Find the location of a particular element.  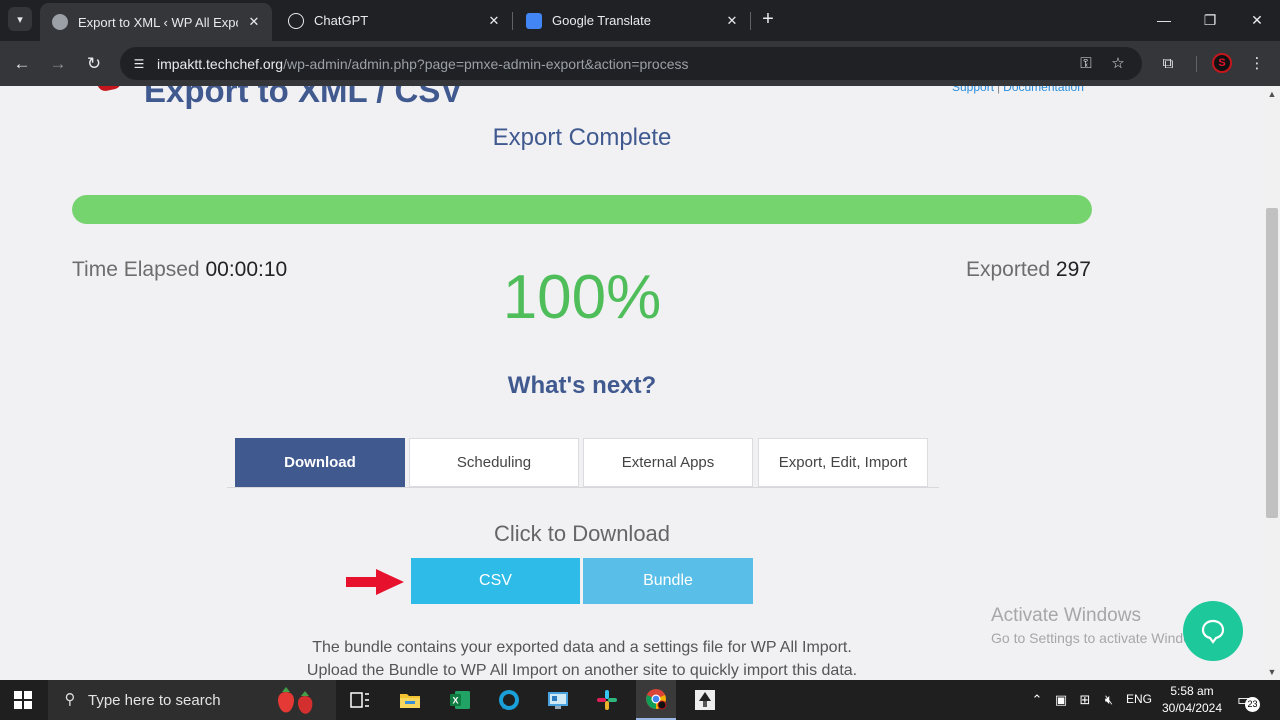

wp-all-export-logo is located at coordinates (110, 89).